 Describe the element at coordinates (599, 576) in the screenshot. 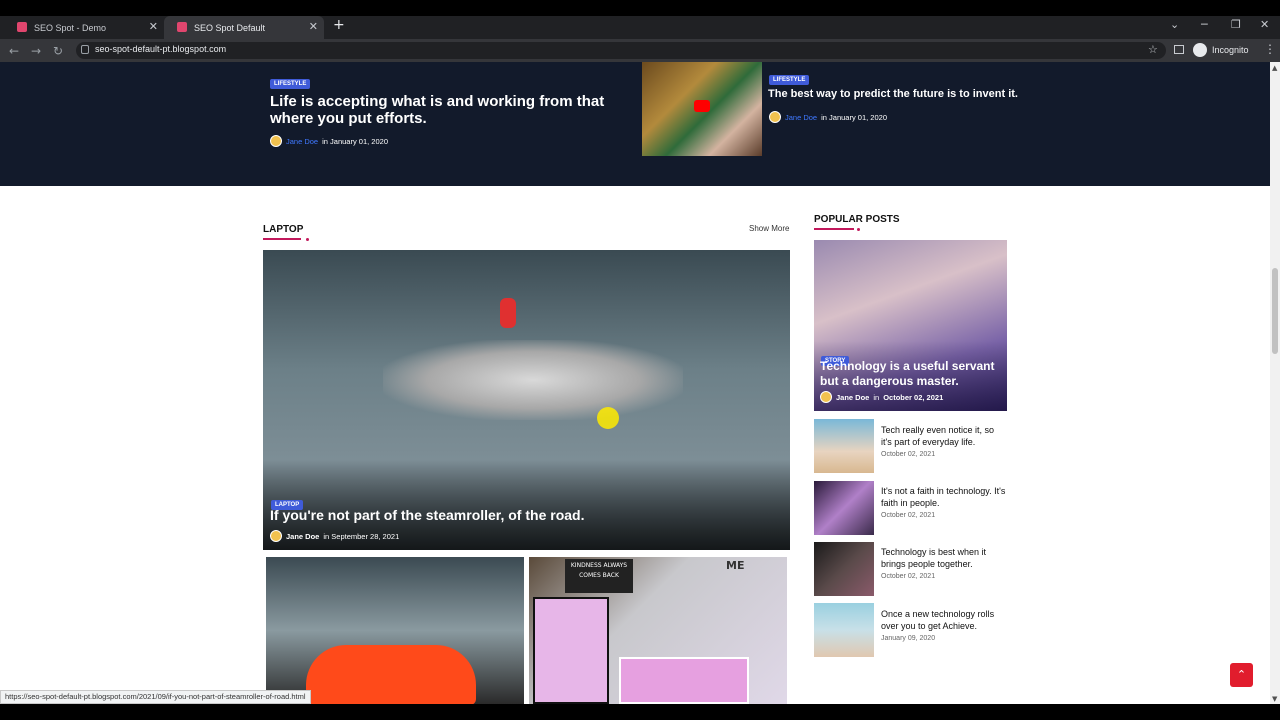

I see `kindness-sign: KINDNESS ALWAYS COMES BACK` at that location.